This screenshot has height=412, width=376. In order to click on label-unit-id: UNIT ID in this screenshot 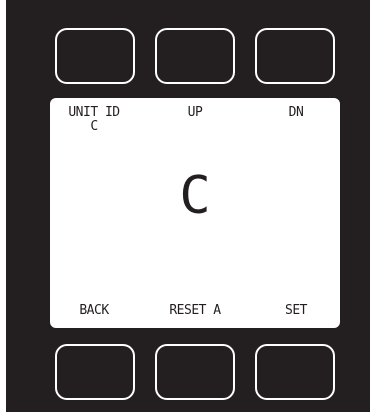, I will do `click(94, 112)`.